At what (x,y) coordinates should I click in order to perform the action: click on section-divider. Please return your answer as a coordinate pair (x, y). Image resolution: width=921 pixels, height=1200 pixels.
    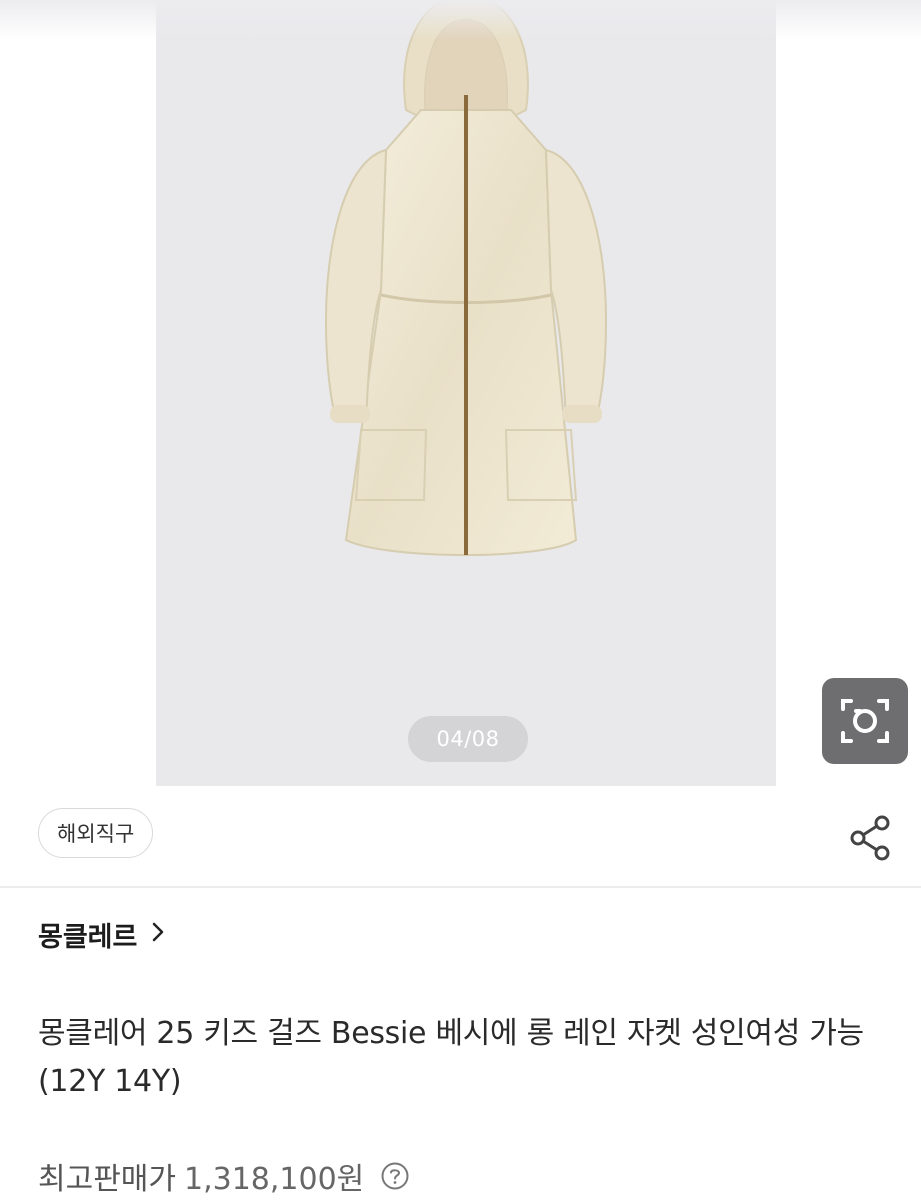
    Looking at the image, I should click on (460, 887).